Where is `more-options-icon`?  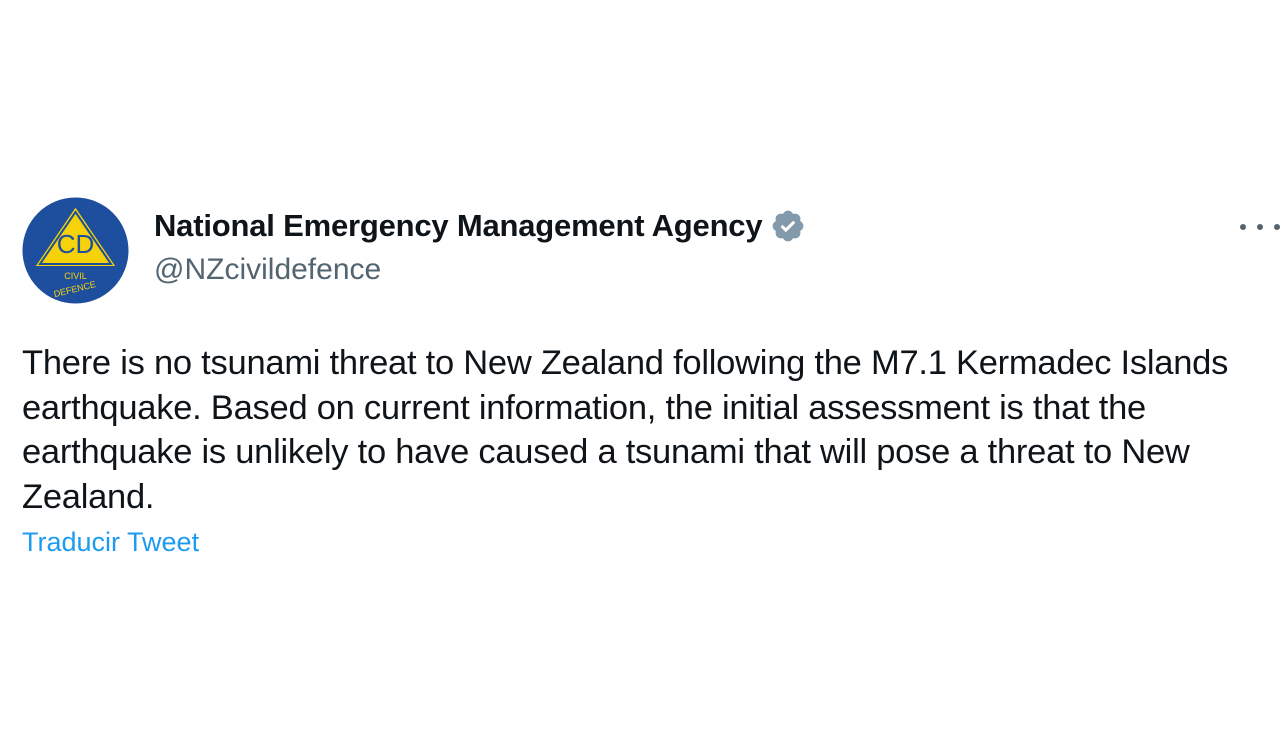
more-options-icon is located at coordinates (1260, 227).